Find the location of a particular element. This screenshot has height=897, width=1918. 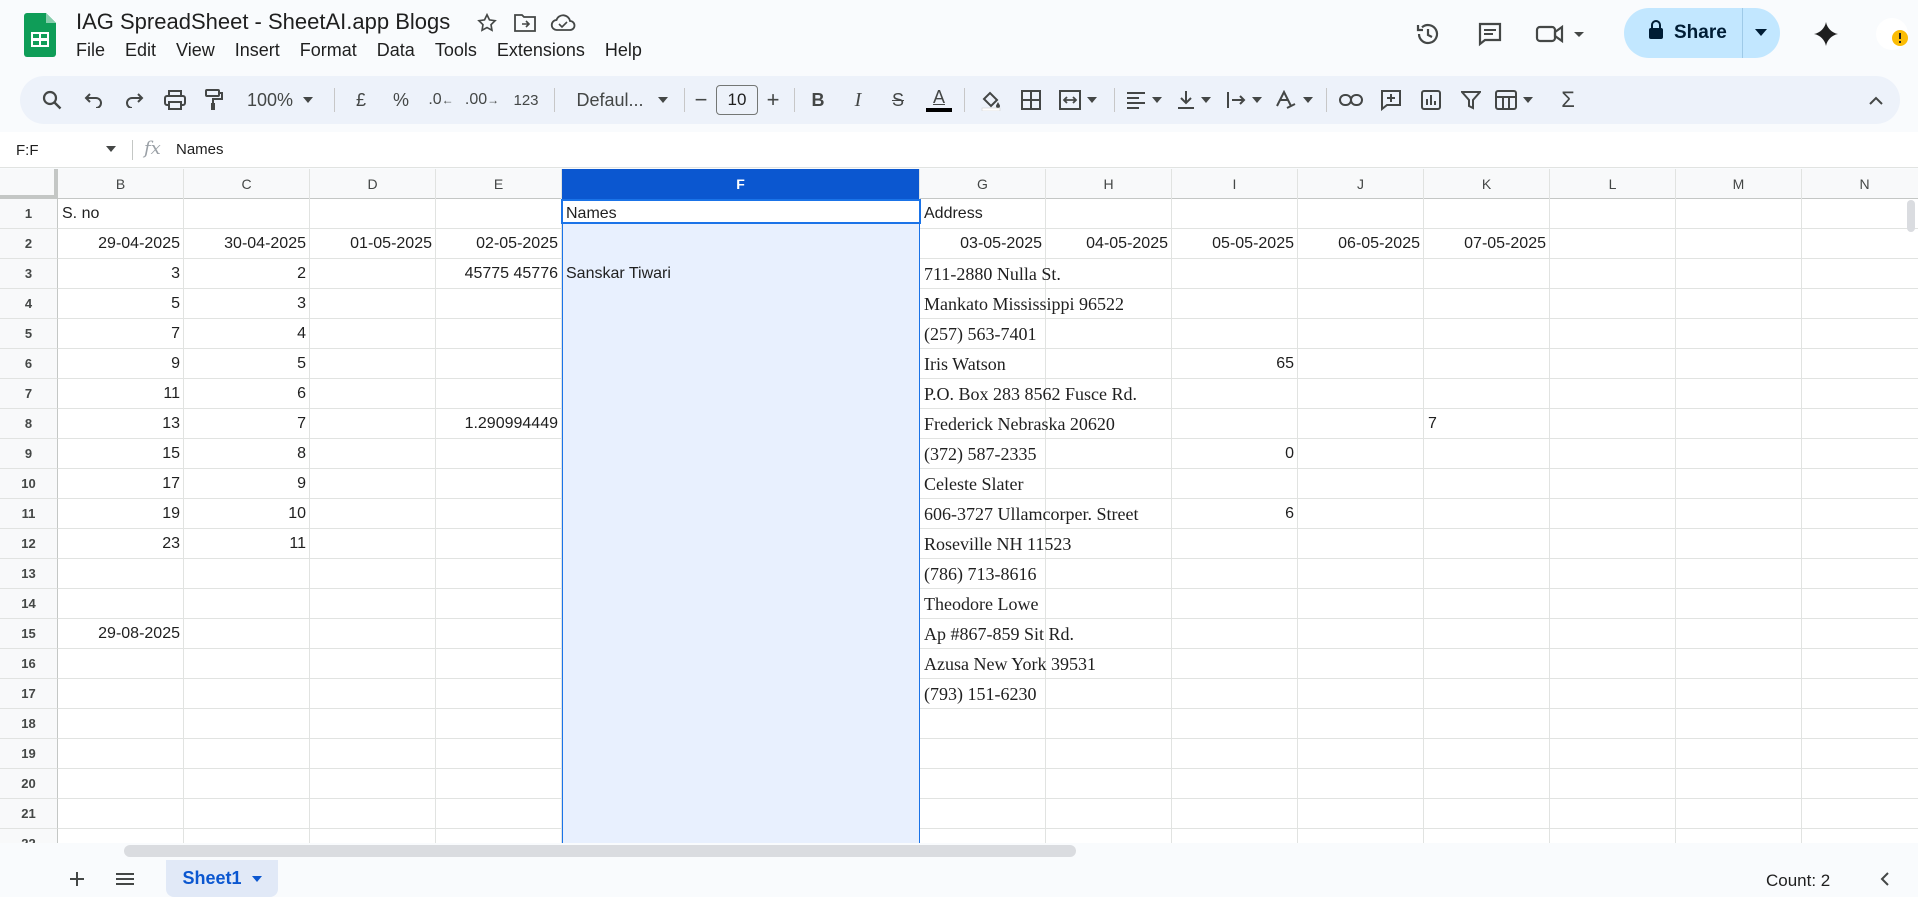

row-header-7: 7 is located at coordinates (29, 394).